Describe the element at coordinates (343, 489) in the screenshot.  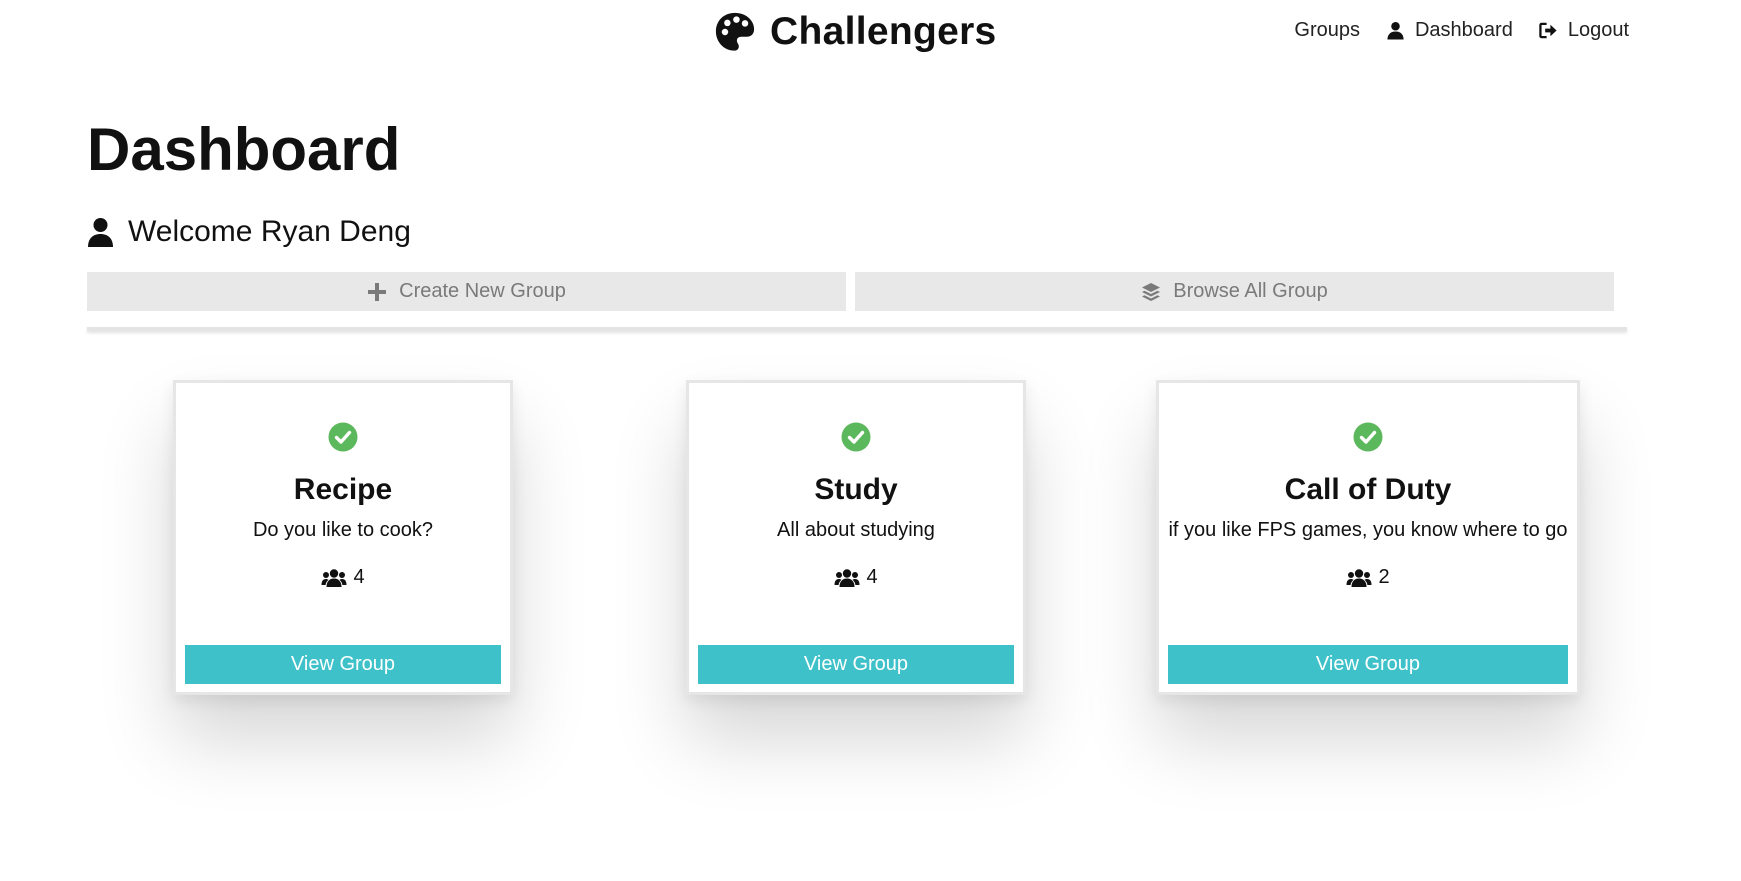
I see `group-title: Recipe` at that location.